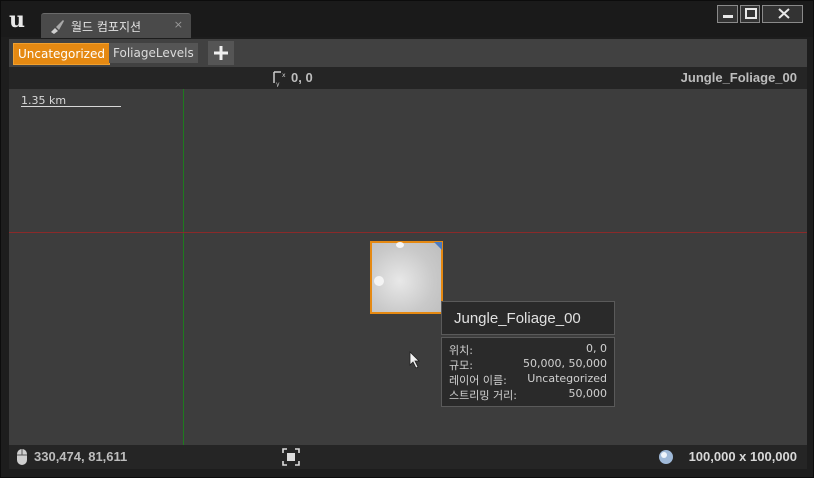  I want to click on tooltip-value: 0, 0, so click(596, 348).